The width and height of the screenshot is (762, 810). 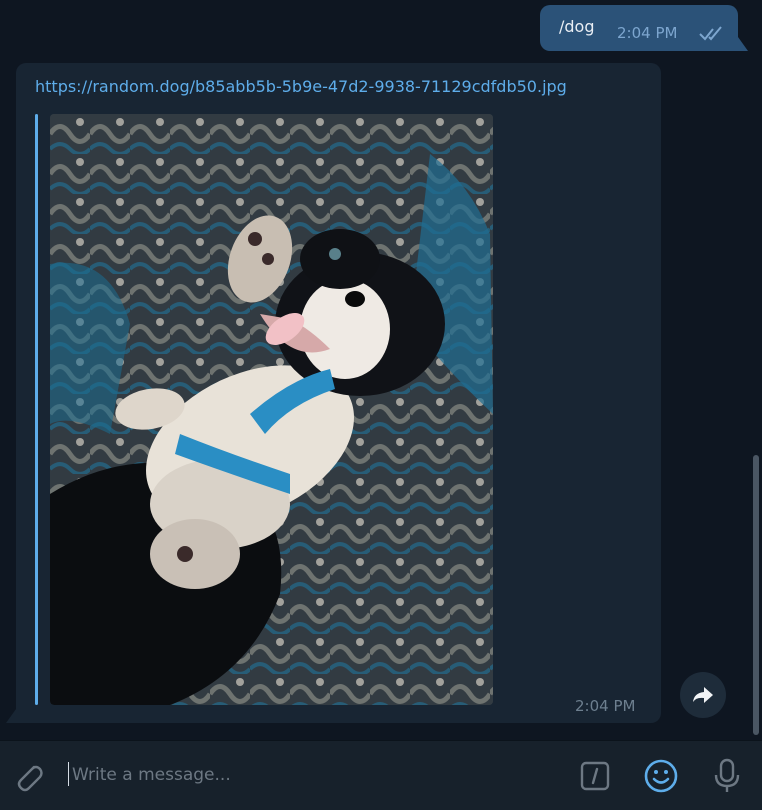 I want to click on forward-button, so click(x=703, y=695).